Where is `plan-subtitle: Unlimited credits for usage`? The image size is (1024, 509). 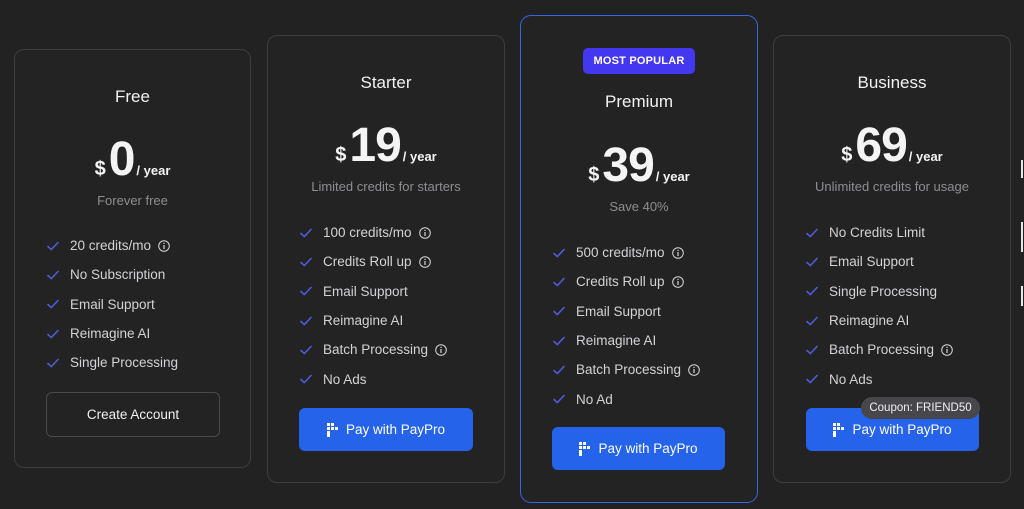 plan-subtitle: Unlimited credits for usage is located at coordinates (892, 186).